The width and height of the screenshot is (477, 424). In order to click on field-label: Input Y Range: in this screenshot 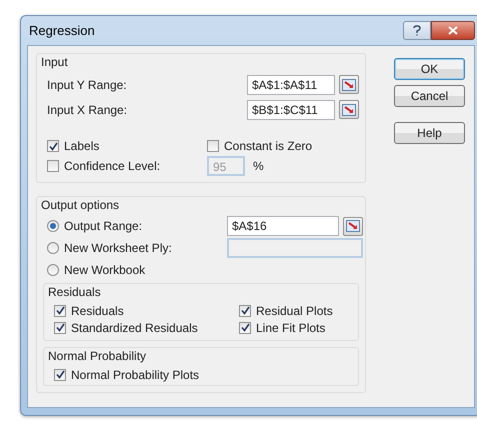, I will do `click(87, 85)`.